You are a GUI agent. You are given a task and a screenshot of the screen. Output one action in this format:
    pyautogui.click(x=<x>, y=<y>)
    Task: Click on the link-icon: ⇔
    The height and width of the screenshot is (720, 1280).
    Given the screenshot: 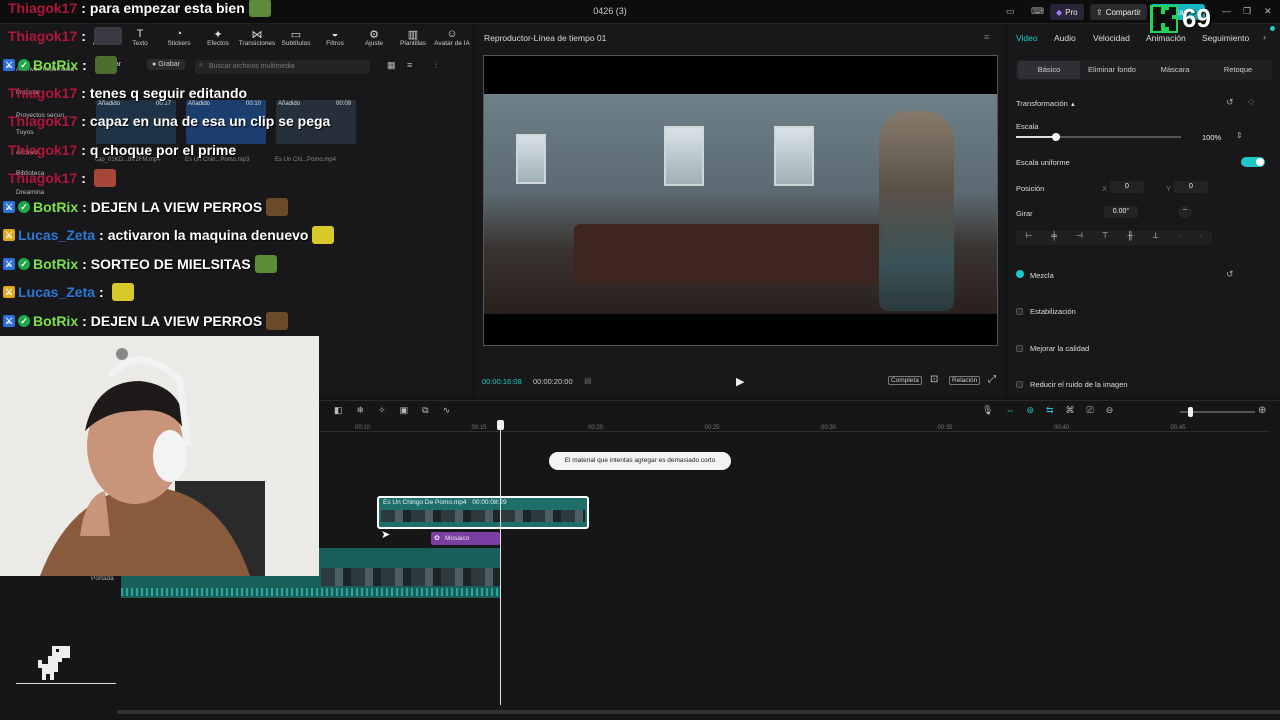 What is the action you would take?
    pyautogui.click(x=1009, y=410)
    